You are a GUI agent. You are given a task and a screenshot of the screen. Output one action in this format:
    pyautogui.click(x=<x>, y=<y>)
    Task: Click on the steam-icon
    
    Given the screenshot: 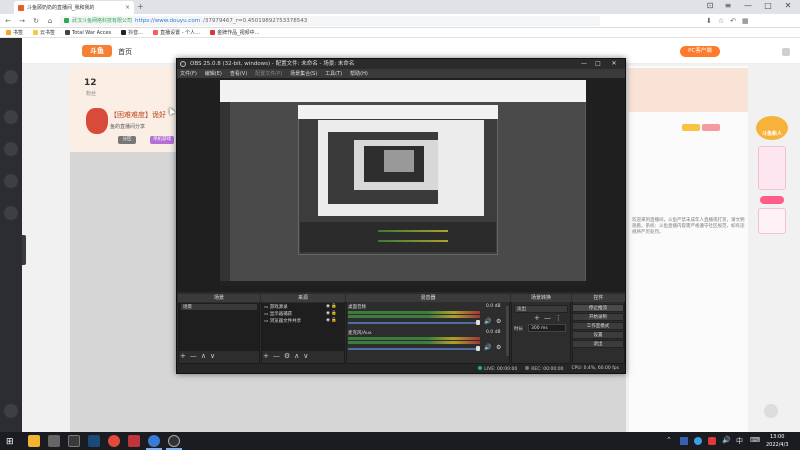 What is the action you would take?
    pyautogui.click(x=94, y=441)
    